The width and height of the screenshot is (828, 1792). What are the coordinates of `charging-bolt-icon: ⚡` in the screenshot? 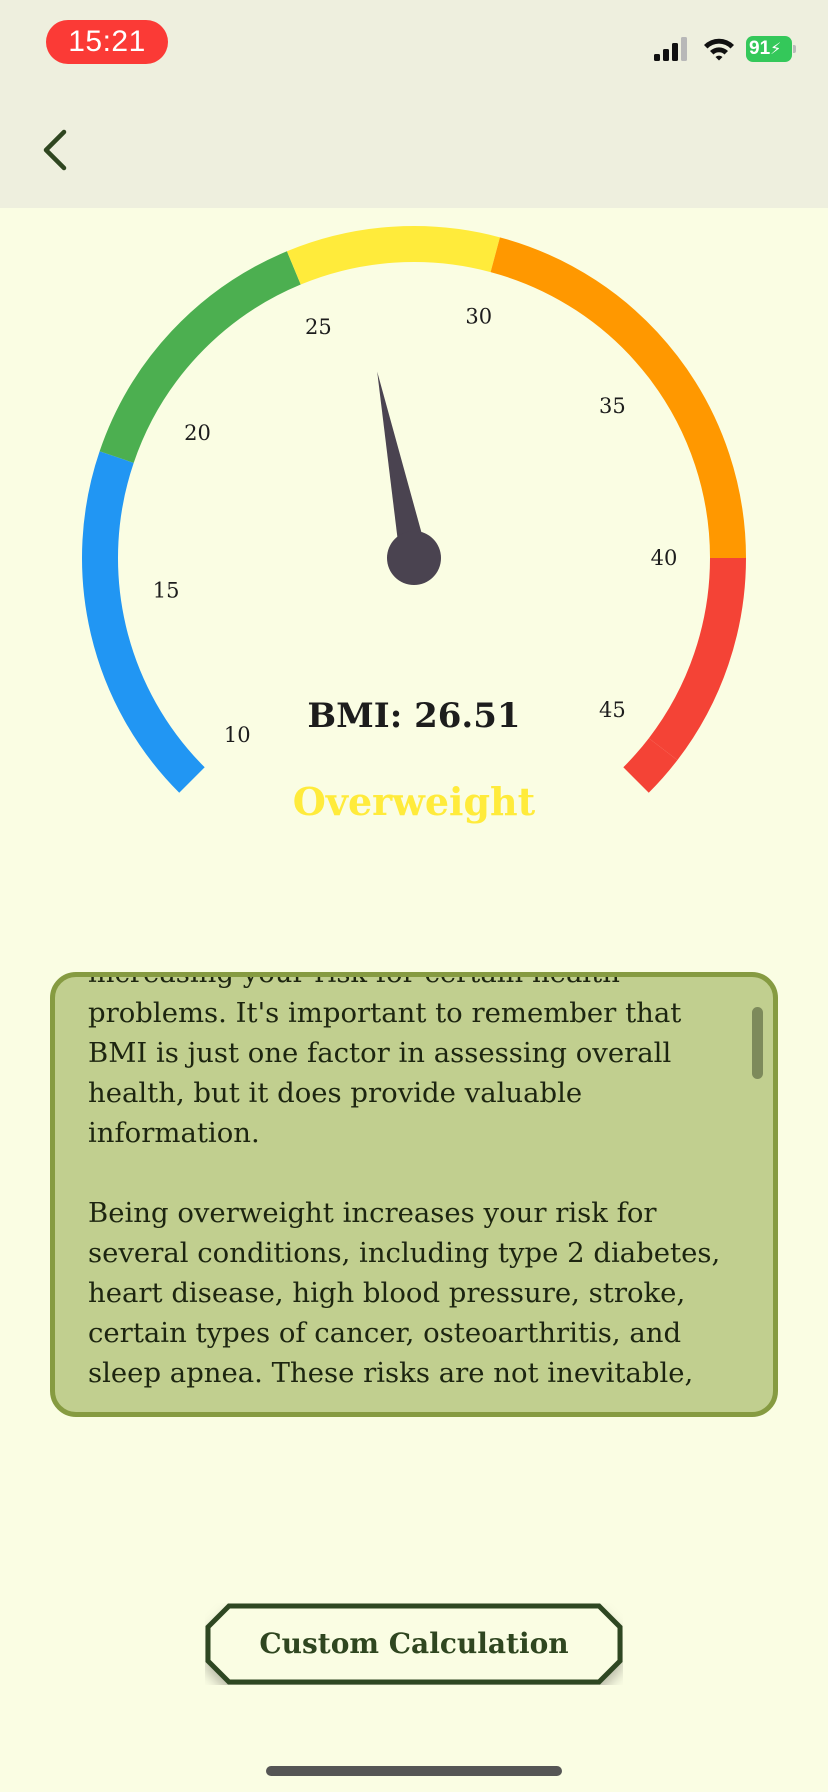 It's located at (776, 49).